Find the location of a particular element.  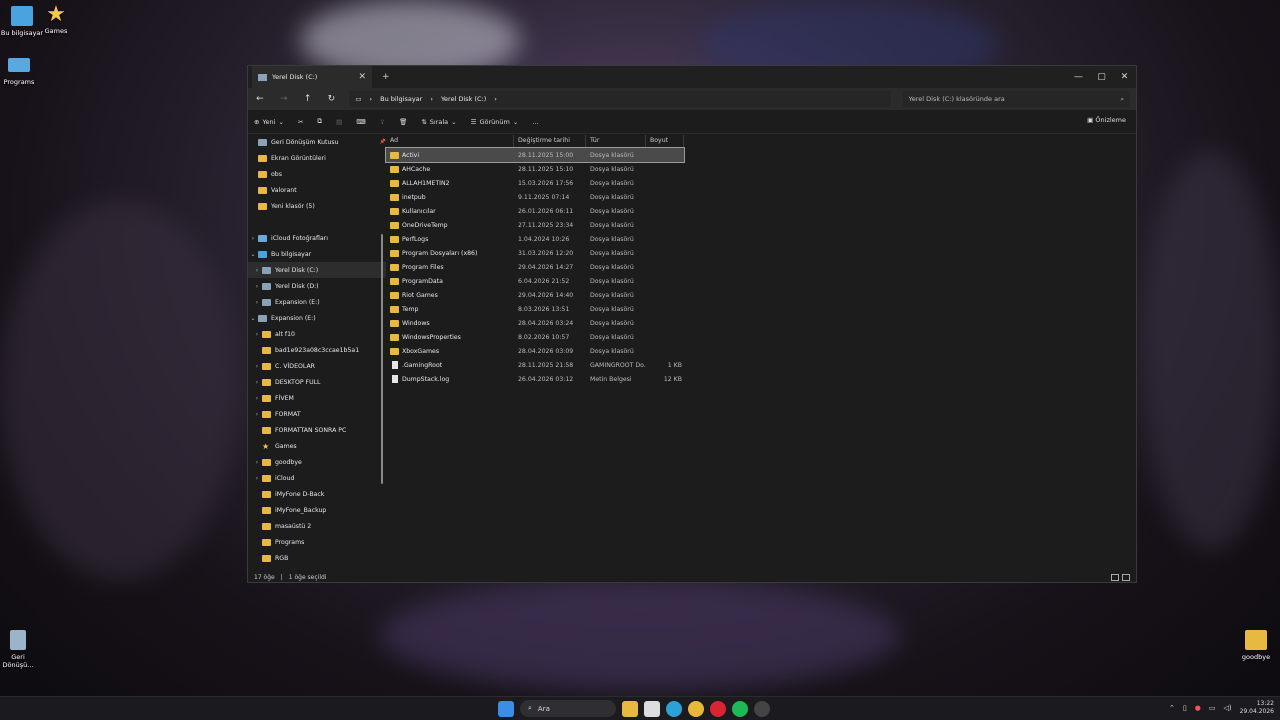

nav-item: iMyFone_Backup is located at coordinates (317, 510).